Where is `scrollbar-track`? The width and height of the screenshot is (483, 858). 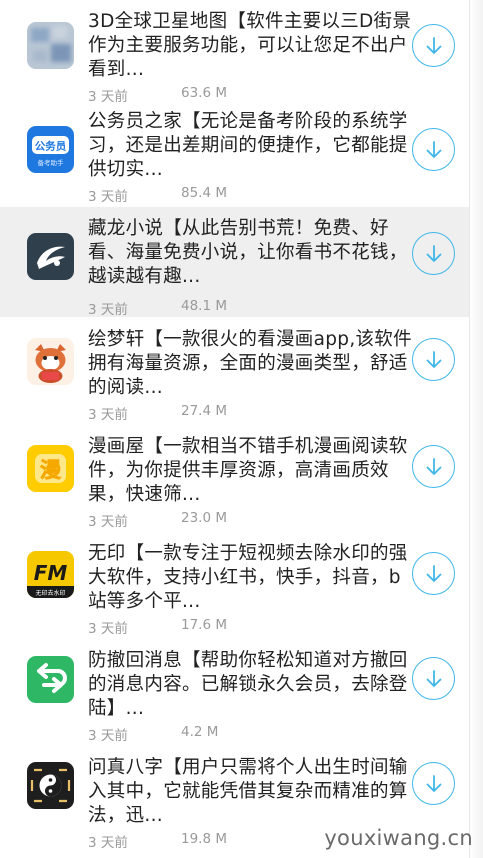 scrollbar-track is located at coordinates (476, 429).